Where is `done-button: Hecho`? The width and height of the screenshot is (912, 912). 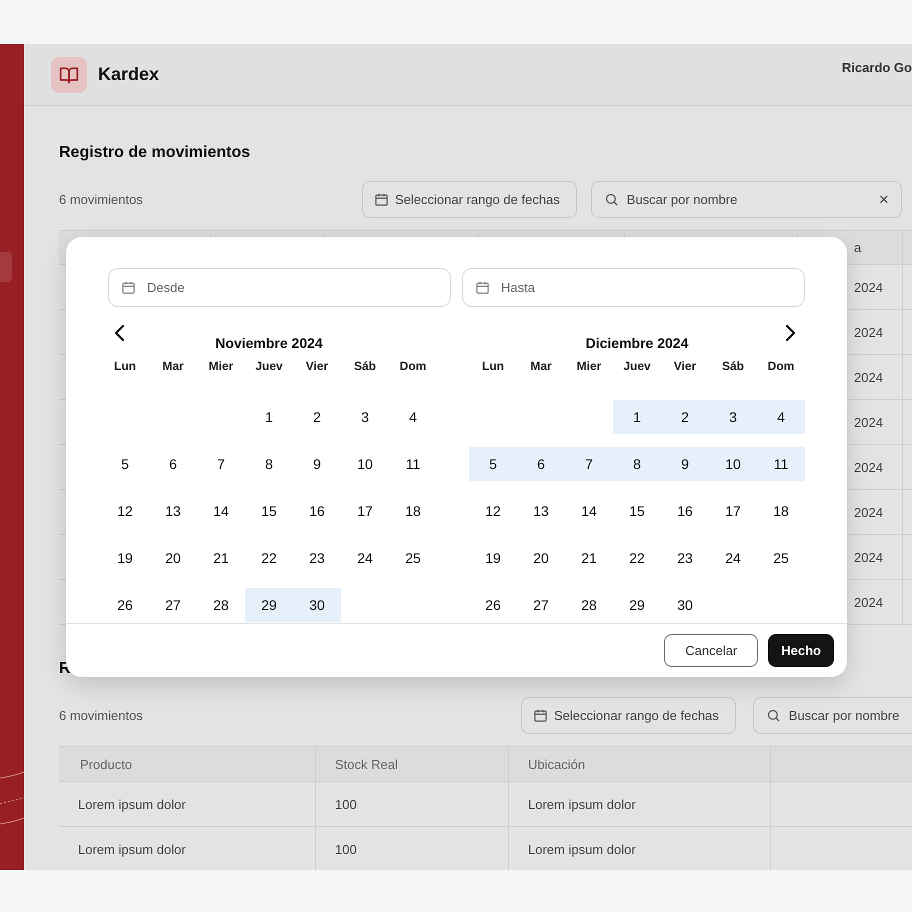 done-button: Hecho is located at coordinates (801, 650).